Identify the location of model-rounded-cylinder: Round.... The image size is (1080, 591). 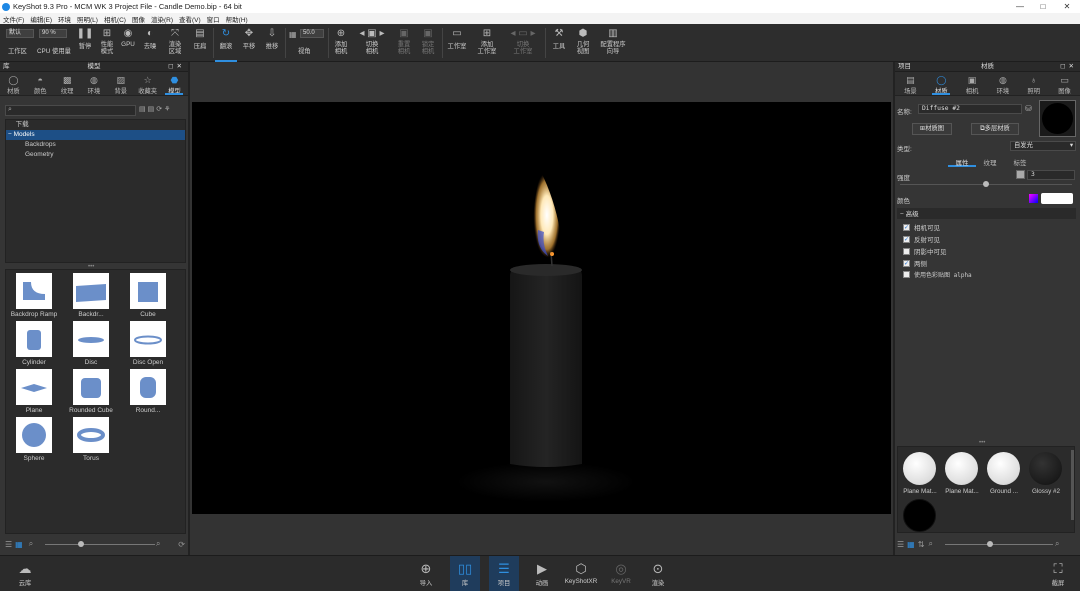
(148, 391).